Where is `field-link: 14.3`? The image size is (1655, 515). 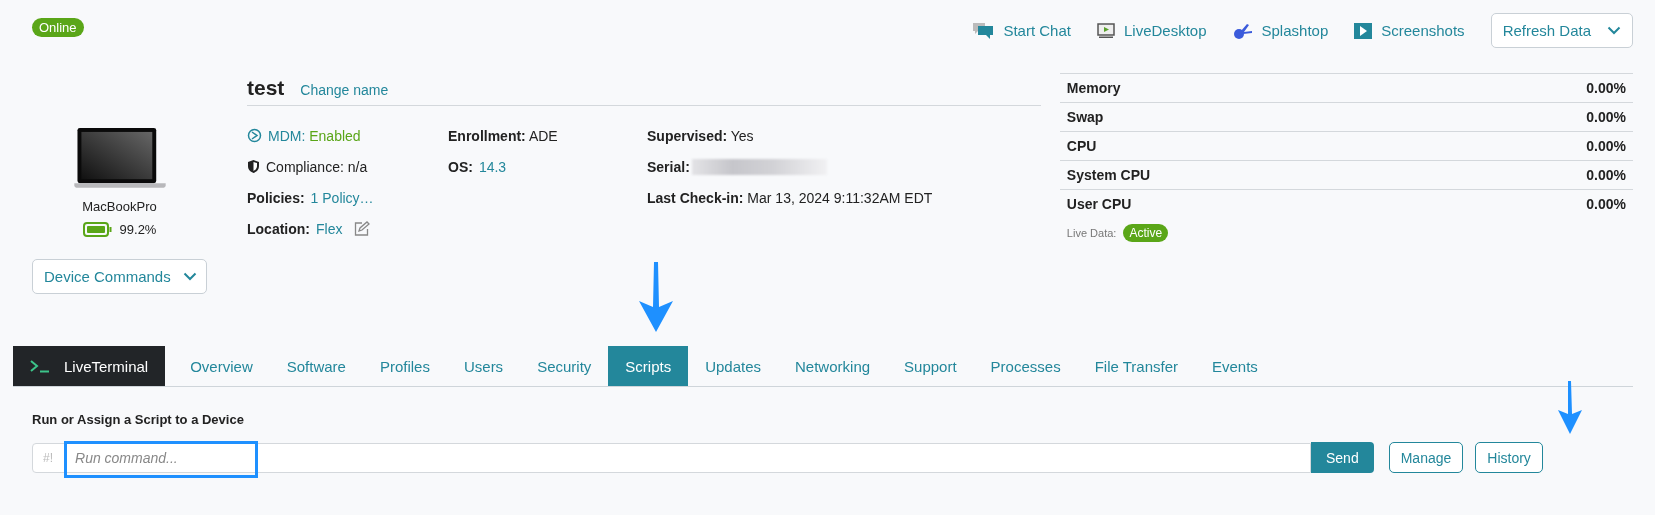
field-link: 14.3 is located at coordinates (492, 166).